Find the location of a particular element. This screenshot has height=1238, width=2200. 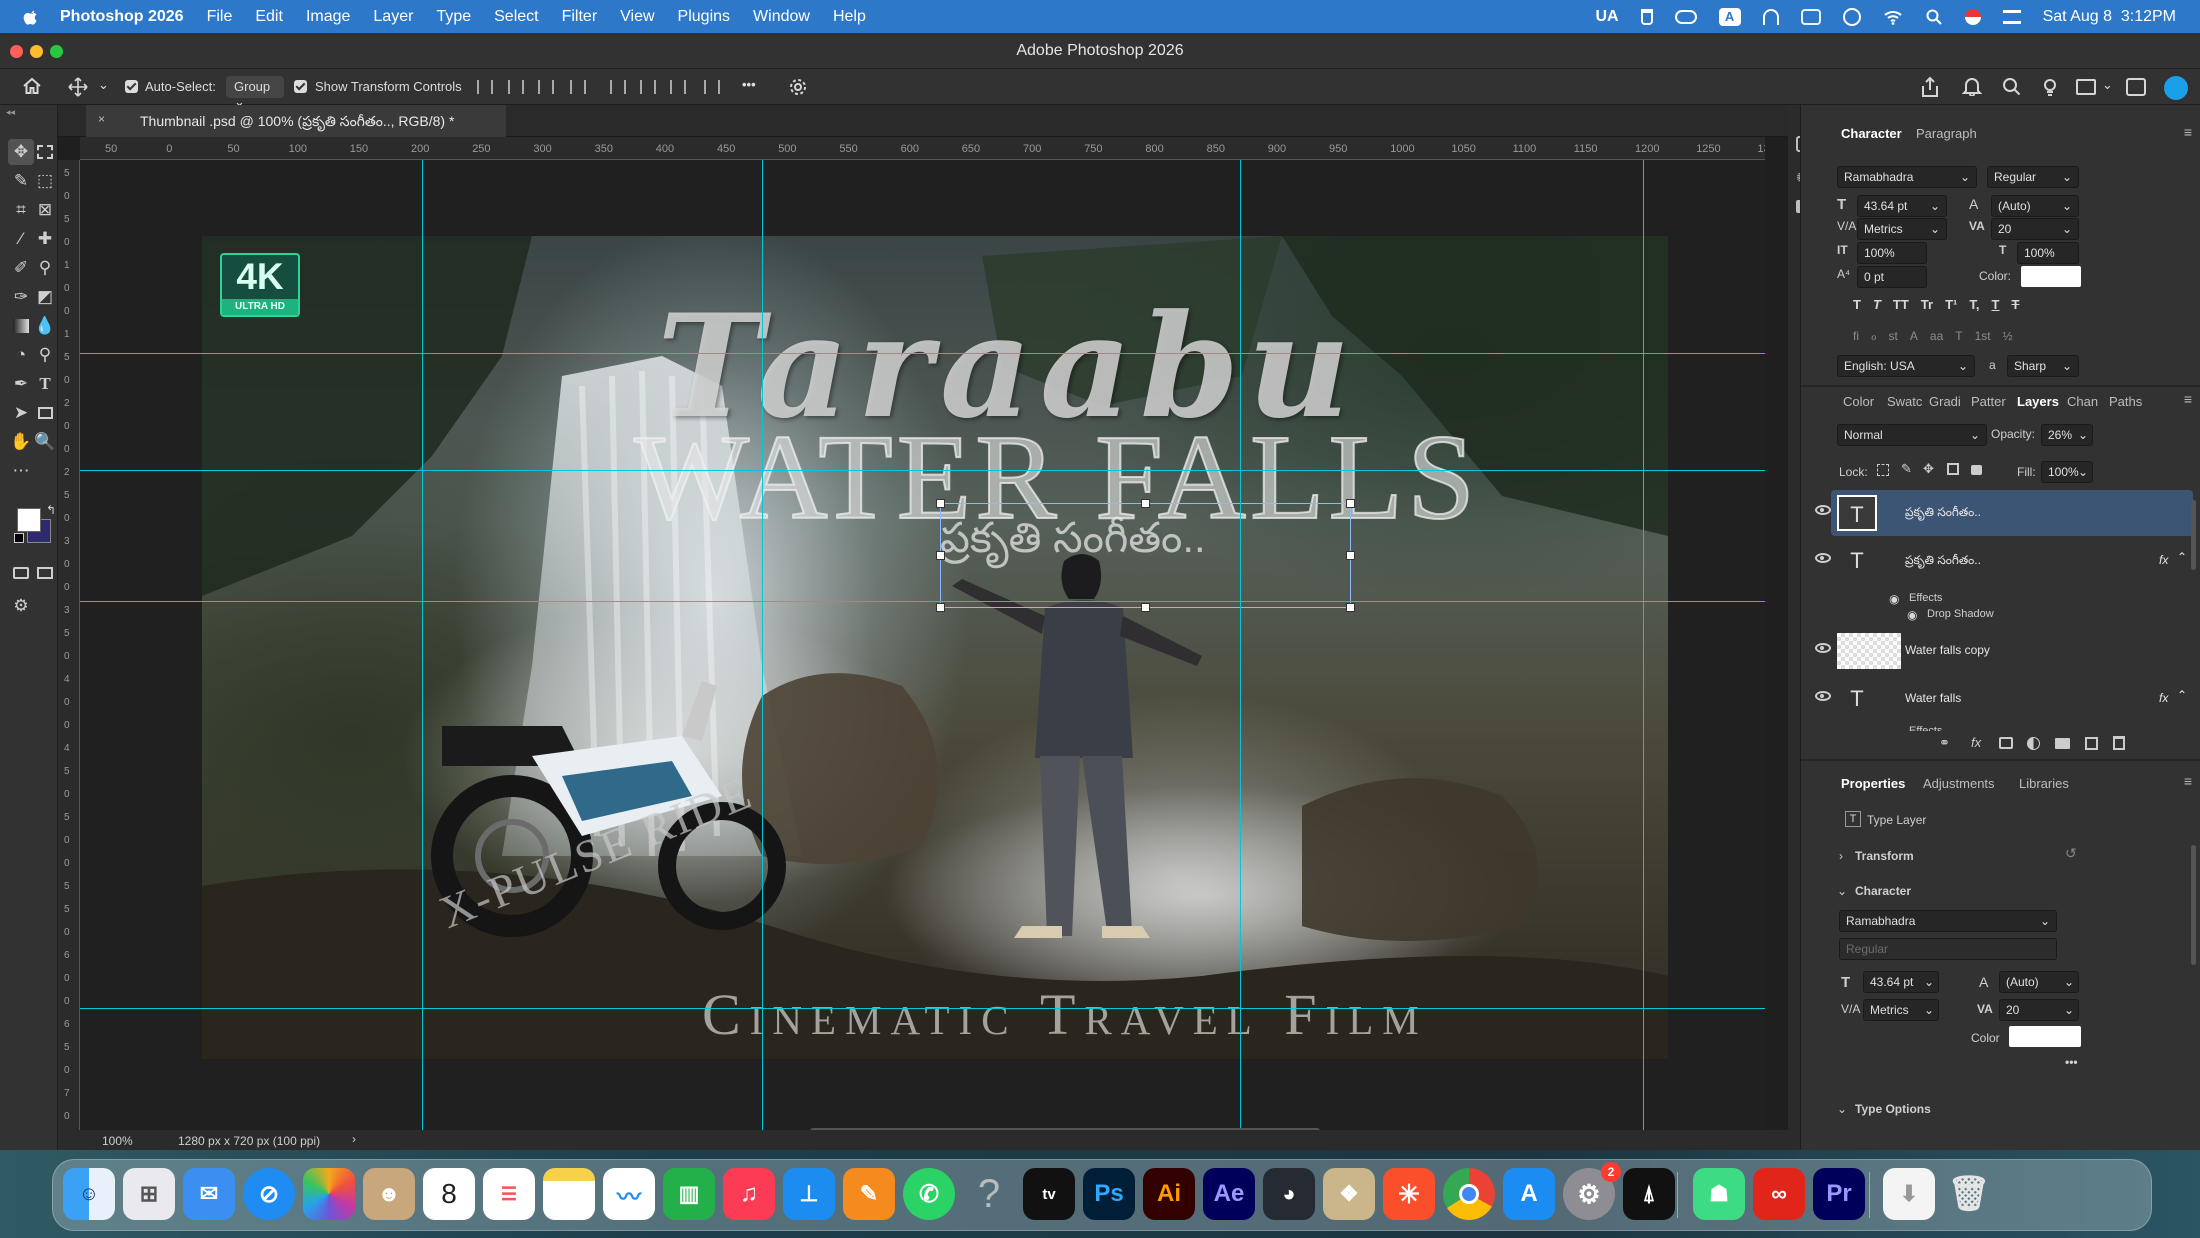

effects-eye-icon: ◉ is located at coordinates (1894, 599).